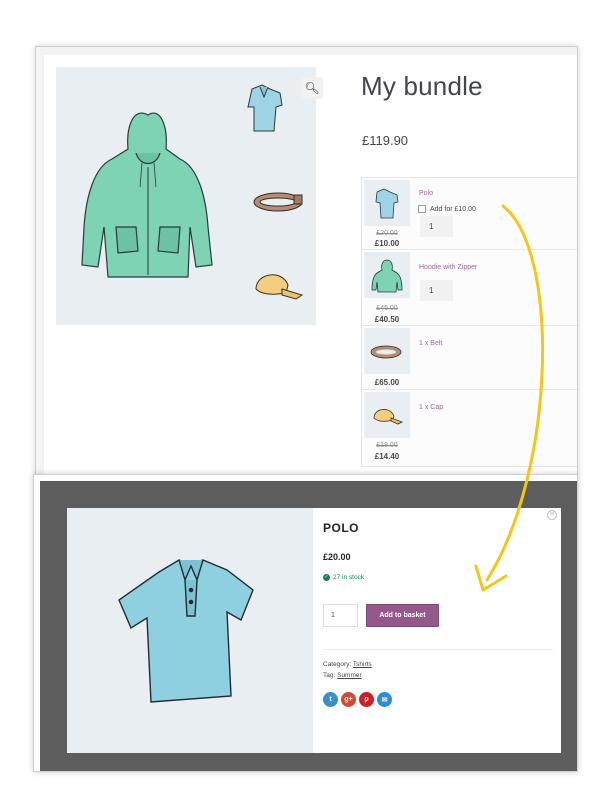 The image size is (600, 811). I want to click on add-to-basket-button: Add to basket, so click(402, 615).